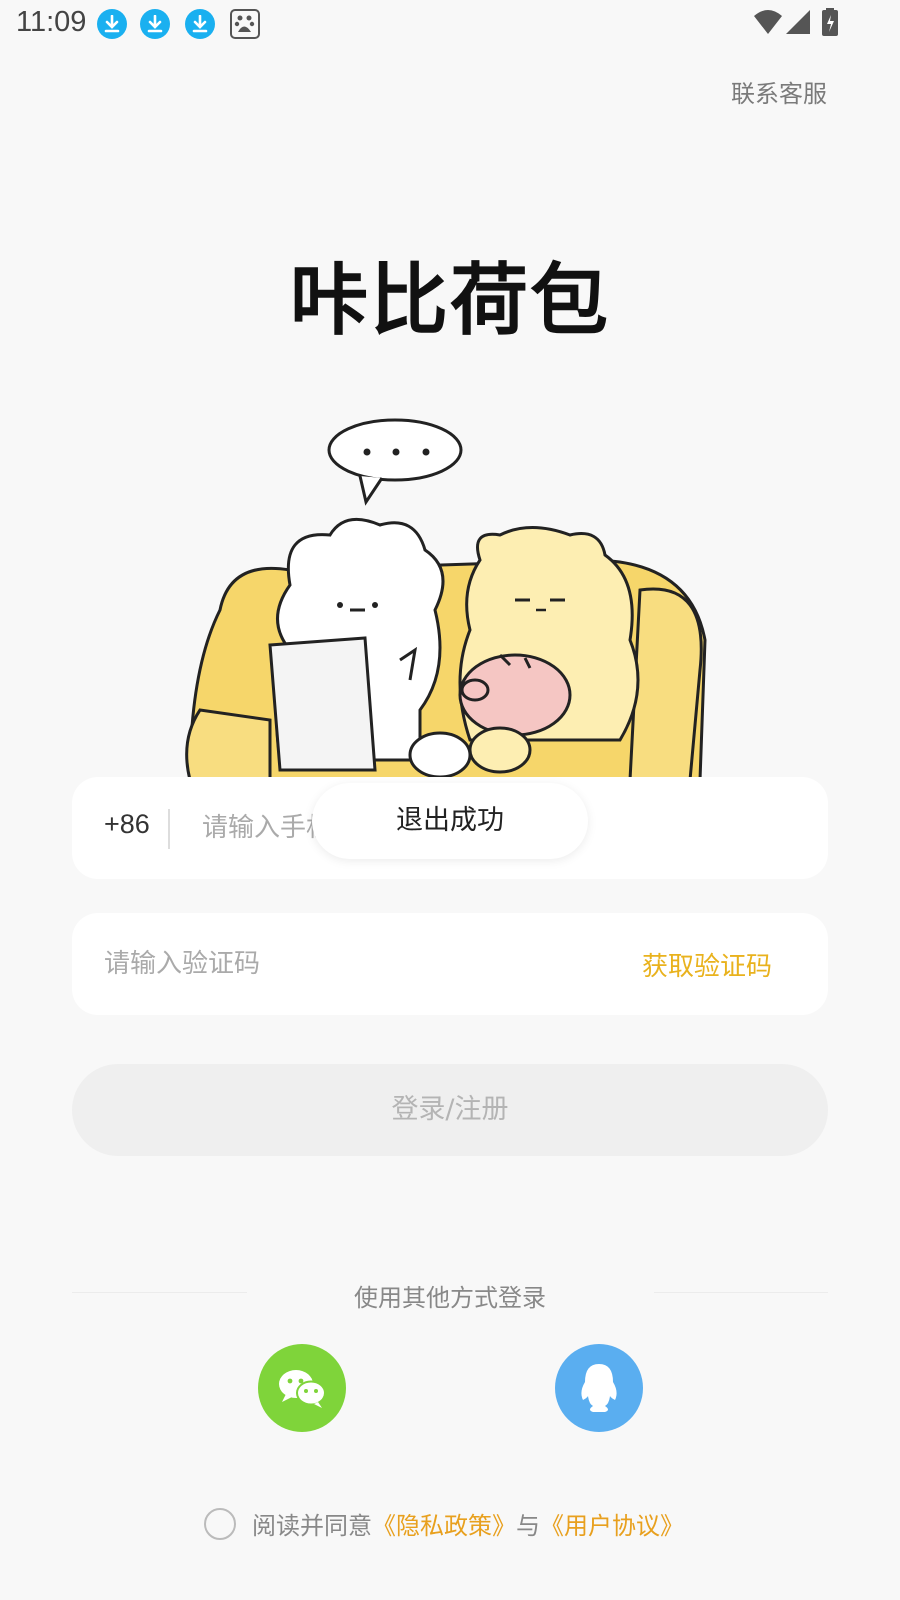 This screenshot has height=1600, width=900. I want to click on qq-icon, so click(599, 1388).